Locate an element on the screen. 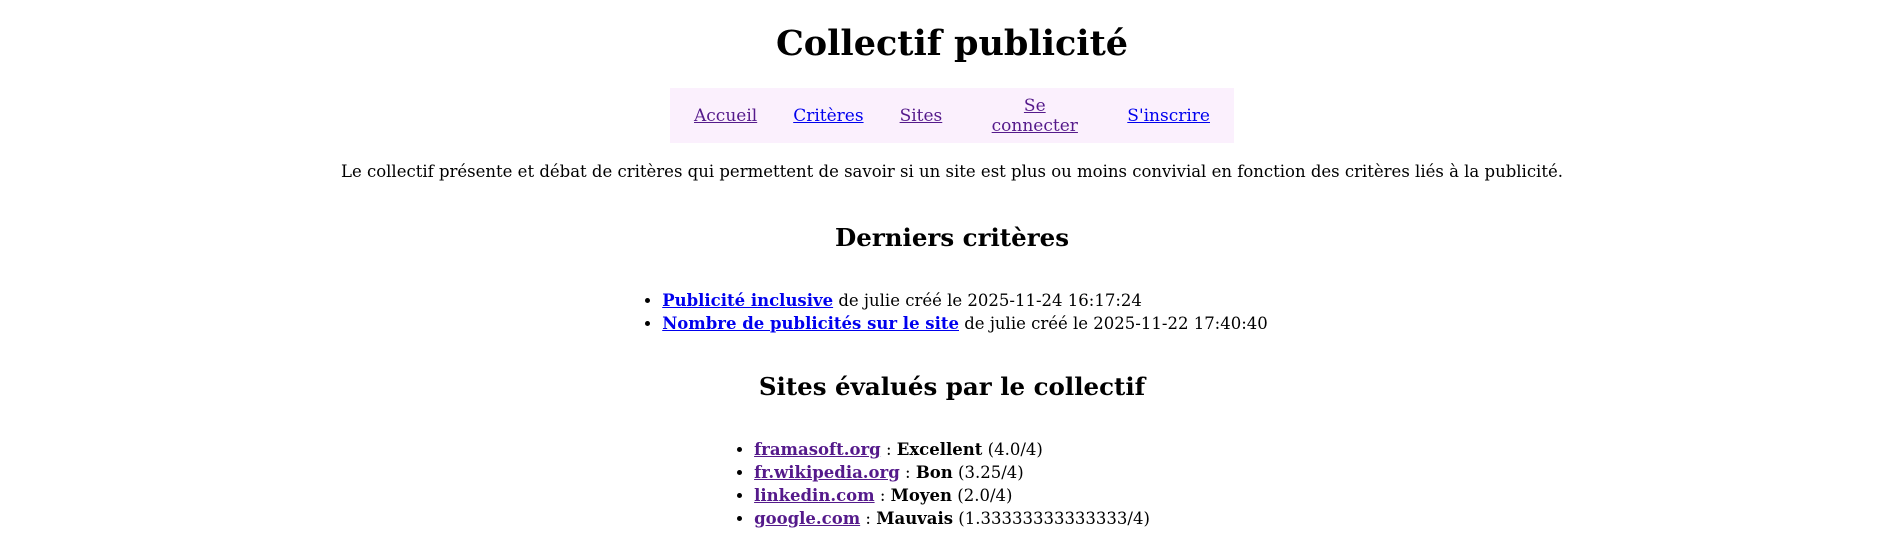 This screenshot has height=548, width=1904. site-score: (2.0/4) is located at coordinates (982, 495).